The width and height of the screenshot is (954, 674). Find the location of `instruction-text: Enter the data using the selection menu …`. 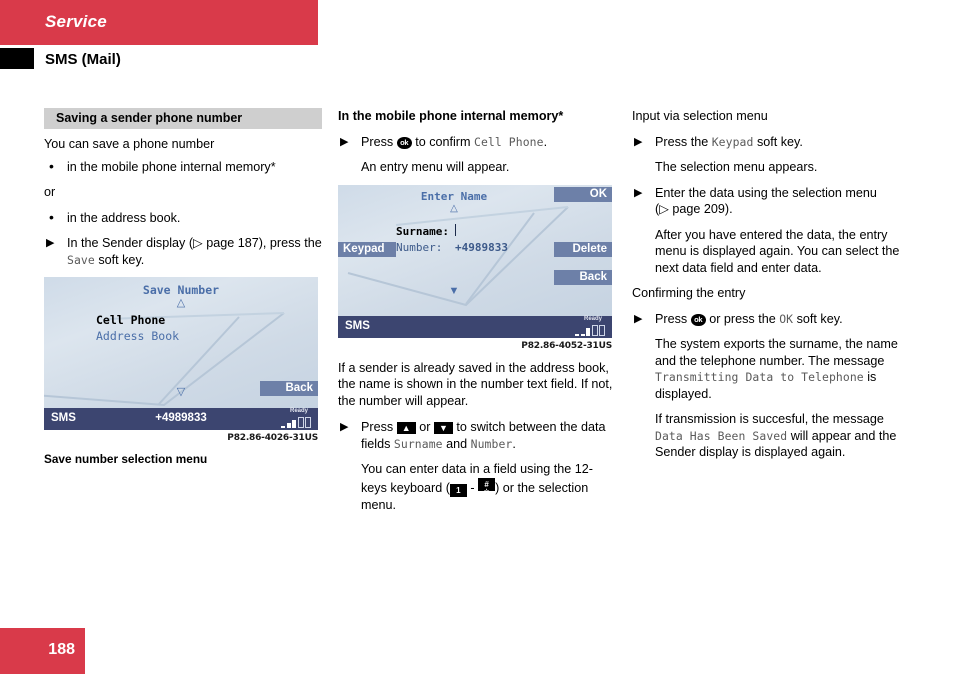

instruction-text: Enter the data using the selection menu … is located at coordinates (766, 201).